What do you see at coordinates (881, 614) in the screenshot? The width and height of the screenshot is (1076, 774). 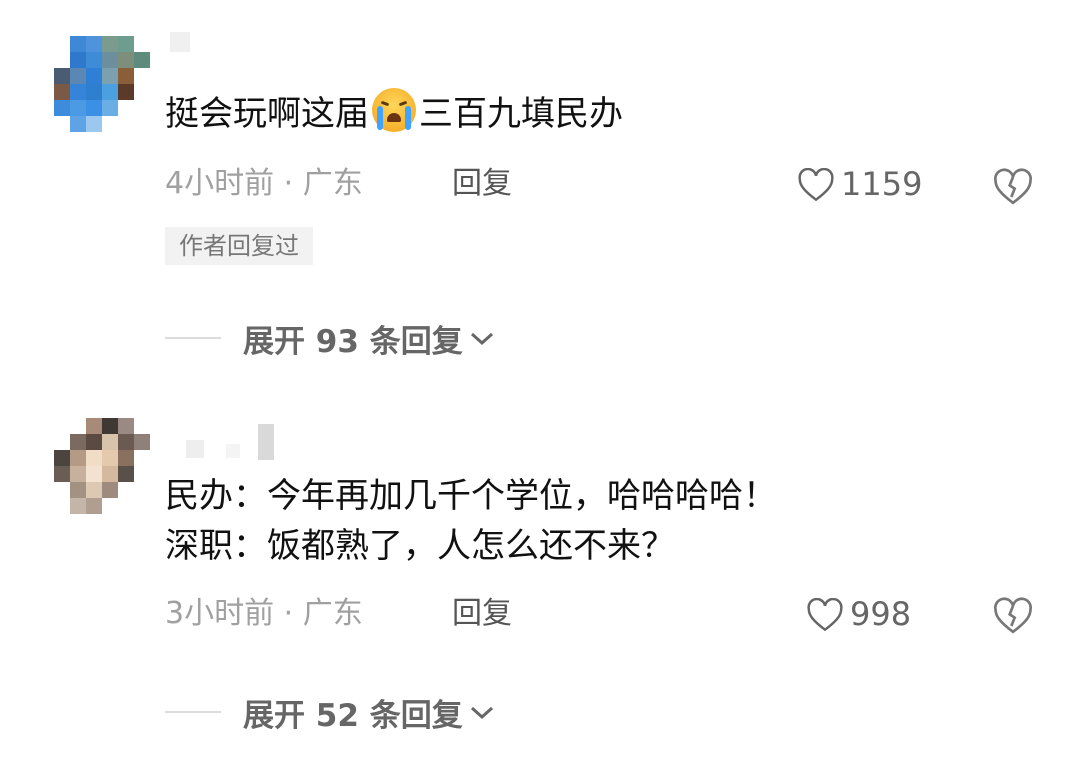 I see `like-count: 998` at bounding box center [881, 614].